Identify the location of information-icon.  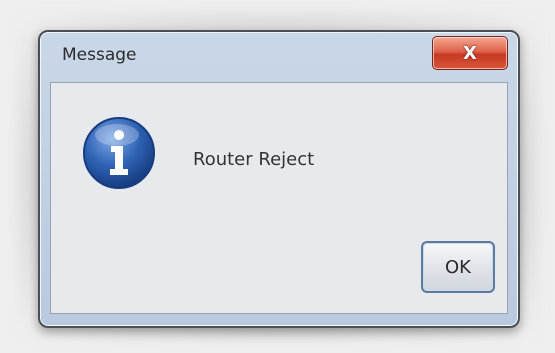
(119, 153).